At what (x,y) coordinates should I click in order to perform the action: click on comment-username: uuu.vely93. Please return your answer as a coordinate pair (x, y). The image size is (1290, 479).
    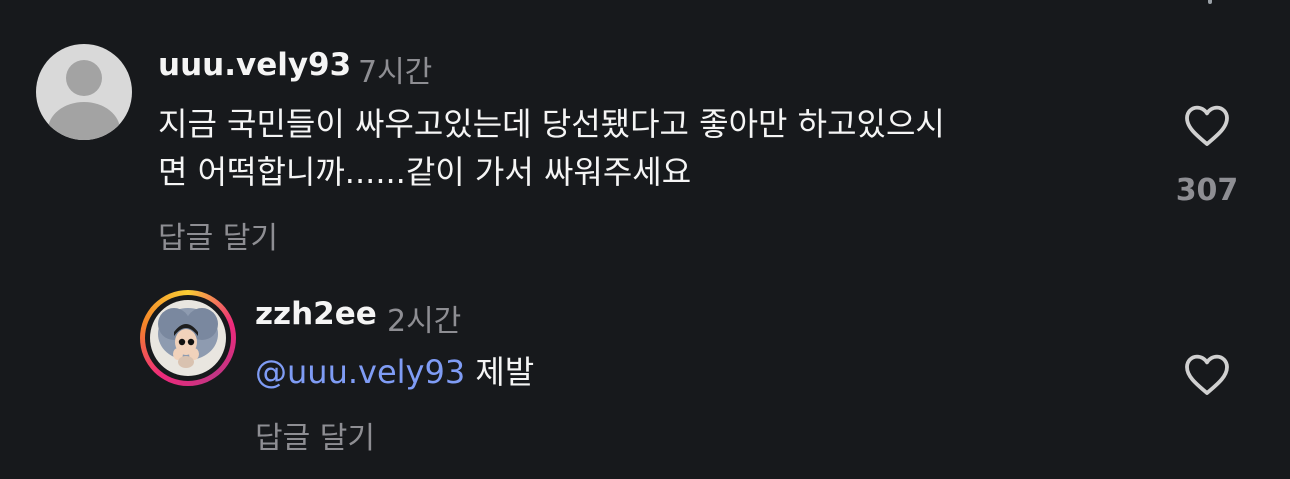
    Looking at the image, I should click on (254, 65).